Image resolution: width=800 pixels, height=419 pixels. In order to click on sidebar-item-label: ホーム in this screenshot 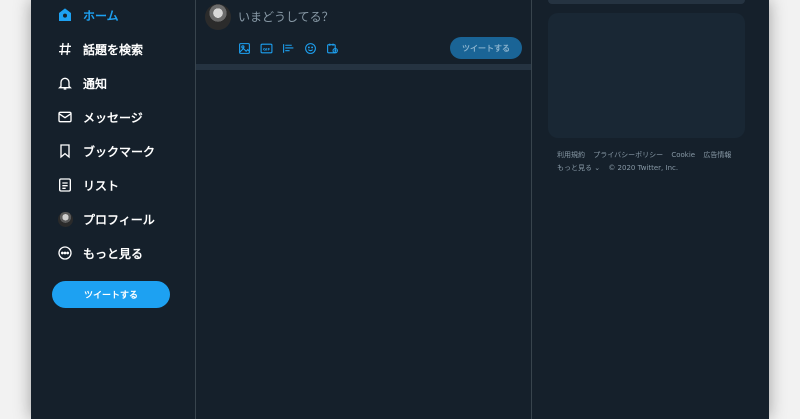, I will do `click(101, 15)`.